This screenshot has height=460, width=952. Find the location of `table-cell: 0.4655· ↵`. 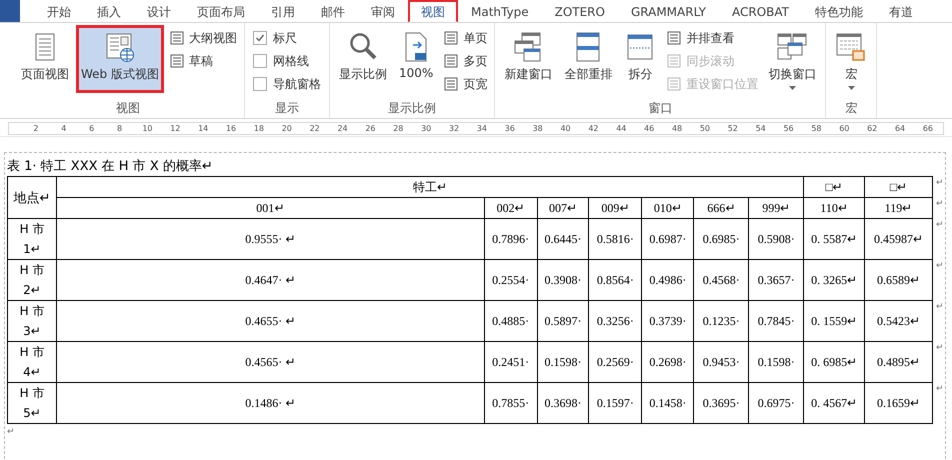

table-cell: 0.4655· ↵ is located at coordinates (270, 321).